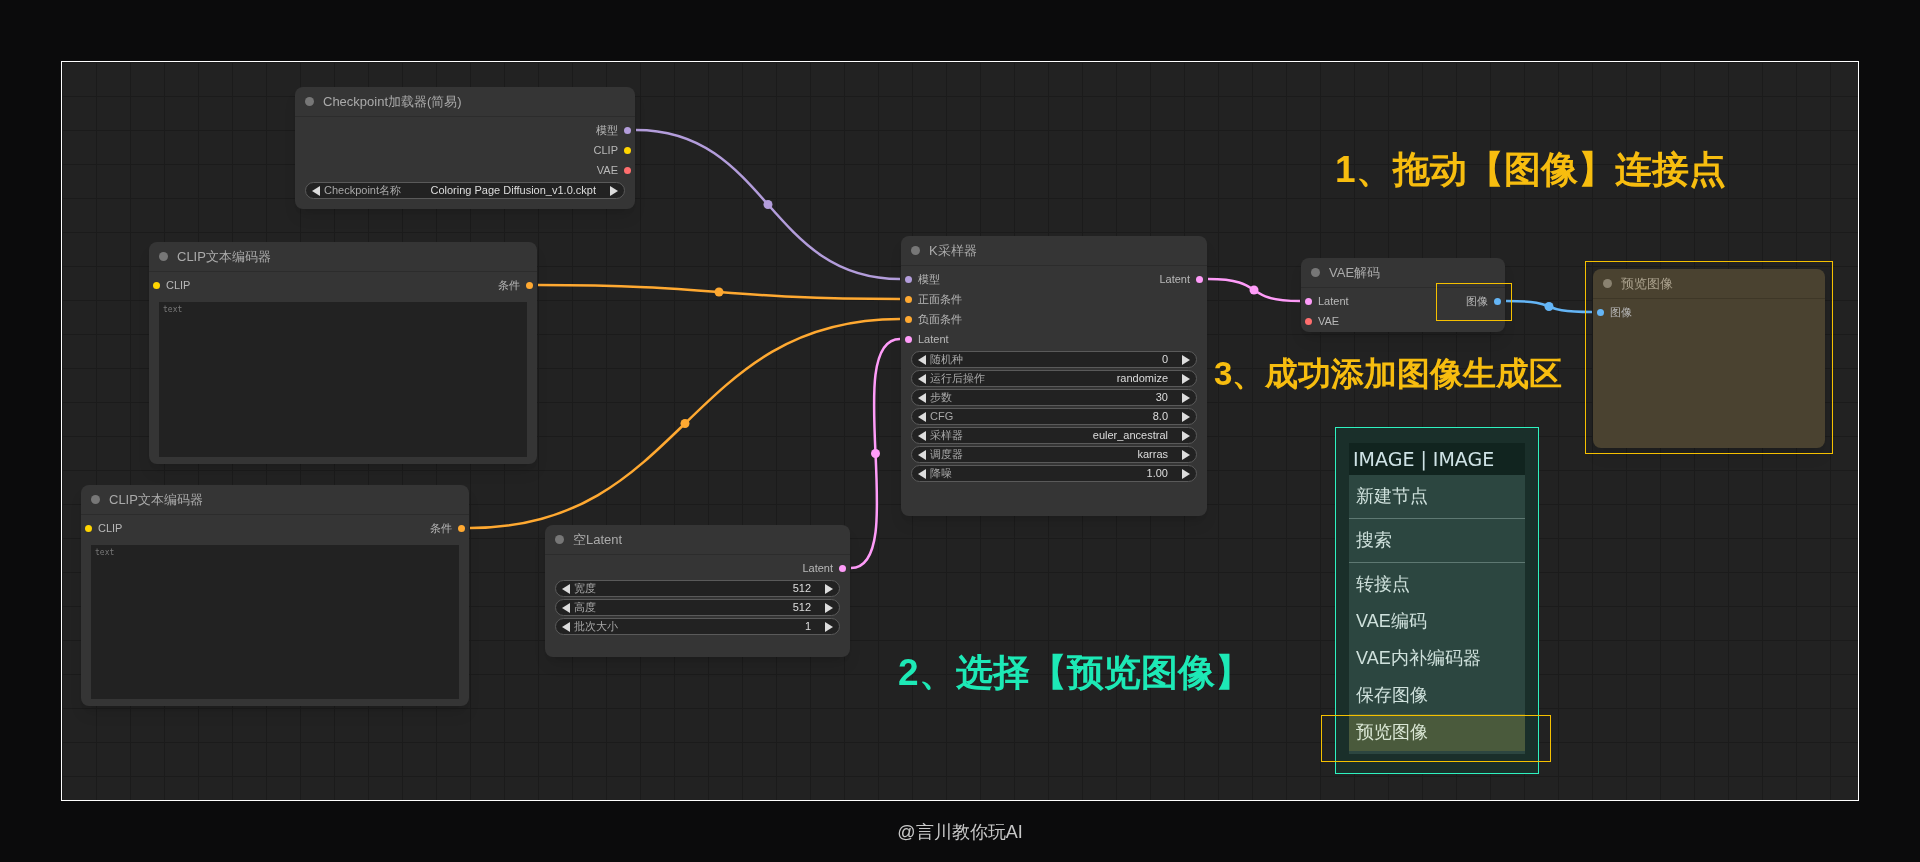  What do you see at coordinates (1647, 283) in the screenshot?
I see `node-title: 预览图像` at bounding box center [1647, 283].